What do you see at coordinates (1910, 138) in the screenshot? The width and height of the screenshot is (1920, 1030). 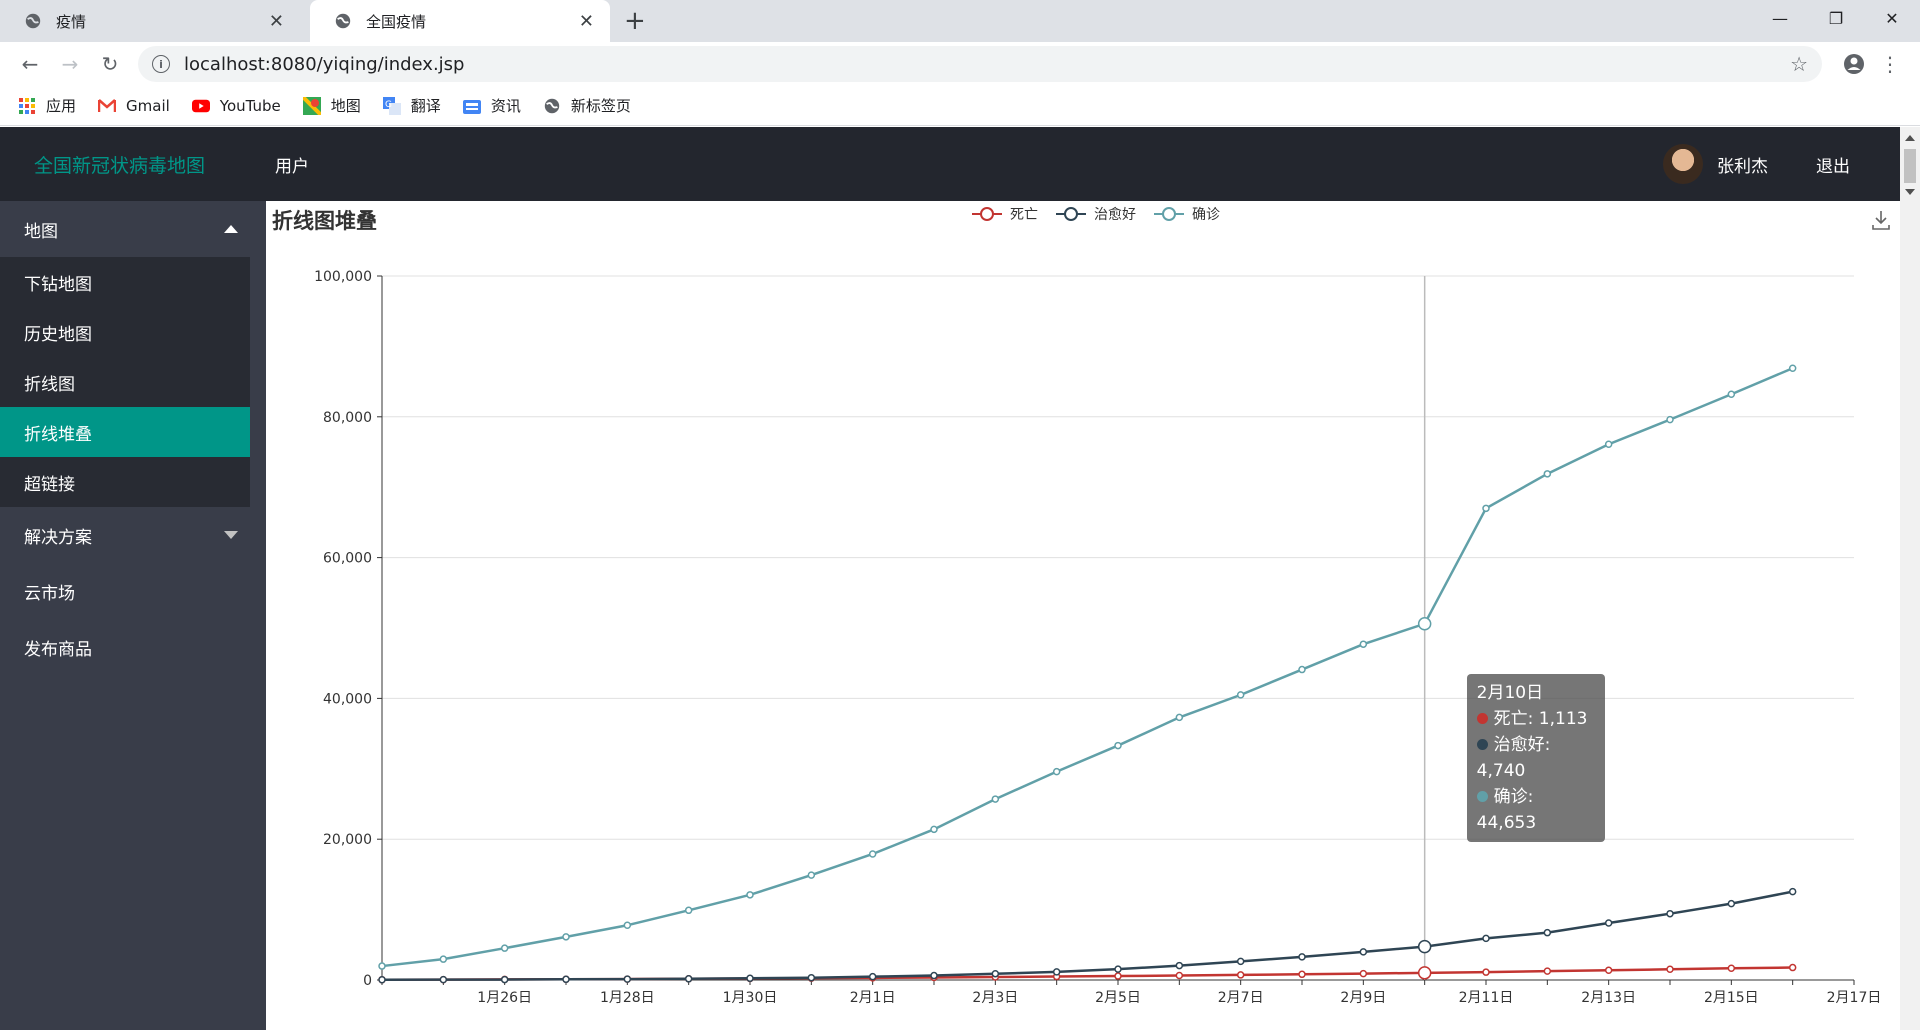 I see `scroll-up-icon` at bounding box center [1910, 138].